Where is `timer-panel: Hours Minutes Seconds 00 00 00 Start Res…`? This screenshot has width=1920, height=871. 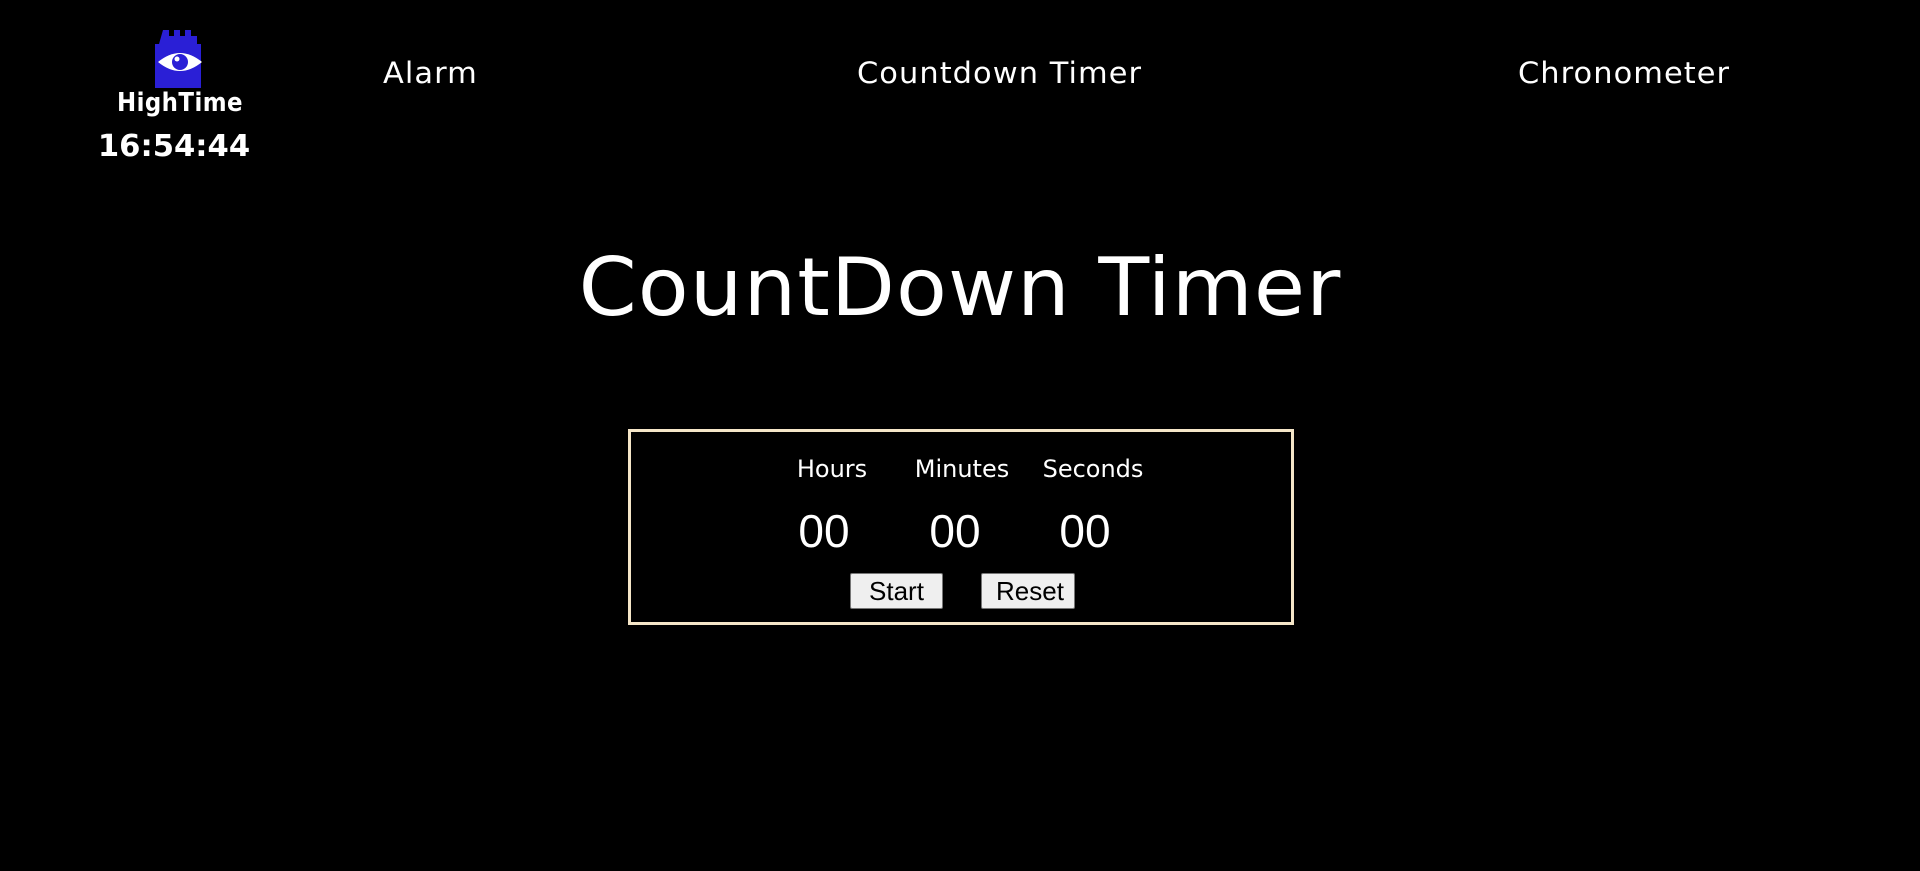 timer-panel: Hours Minutes Seconds 00 00 00 Start Res… is located at coordinates (961, 527).